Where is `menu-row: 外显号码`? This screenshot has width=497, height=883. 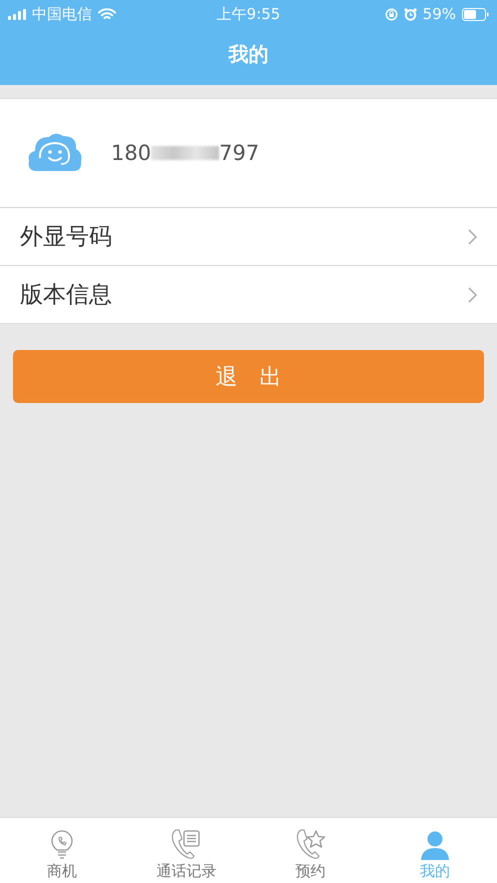 menu-row: 外显号码 is located at coordinates (248, 236).